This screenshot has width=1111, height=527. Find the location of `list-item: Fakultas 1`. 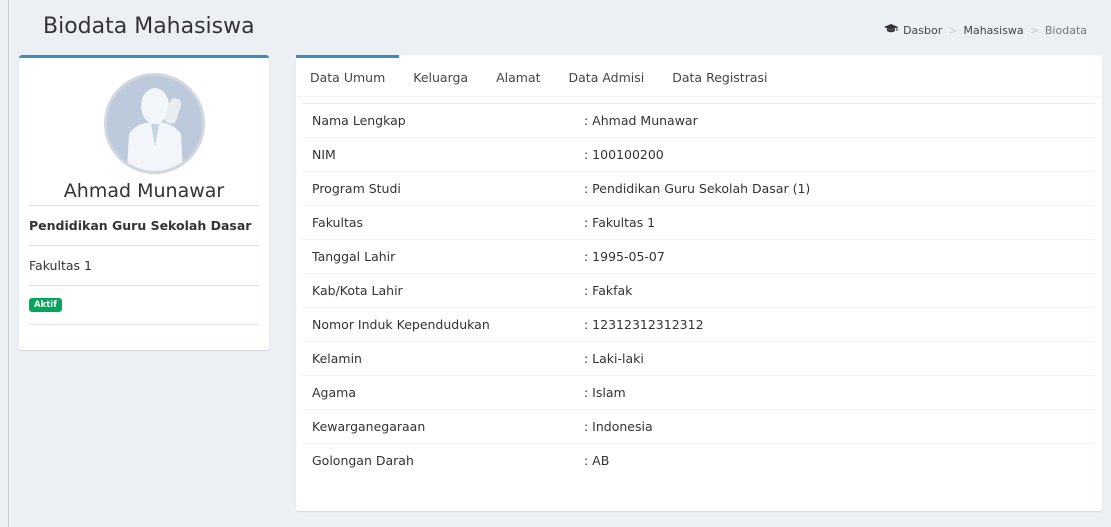

list-item: Fakultas 1 is located at coordinates (144, 265).